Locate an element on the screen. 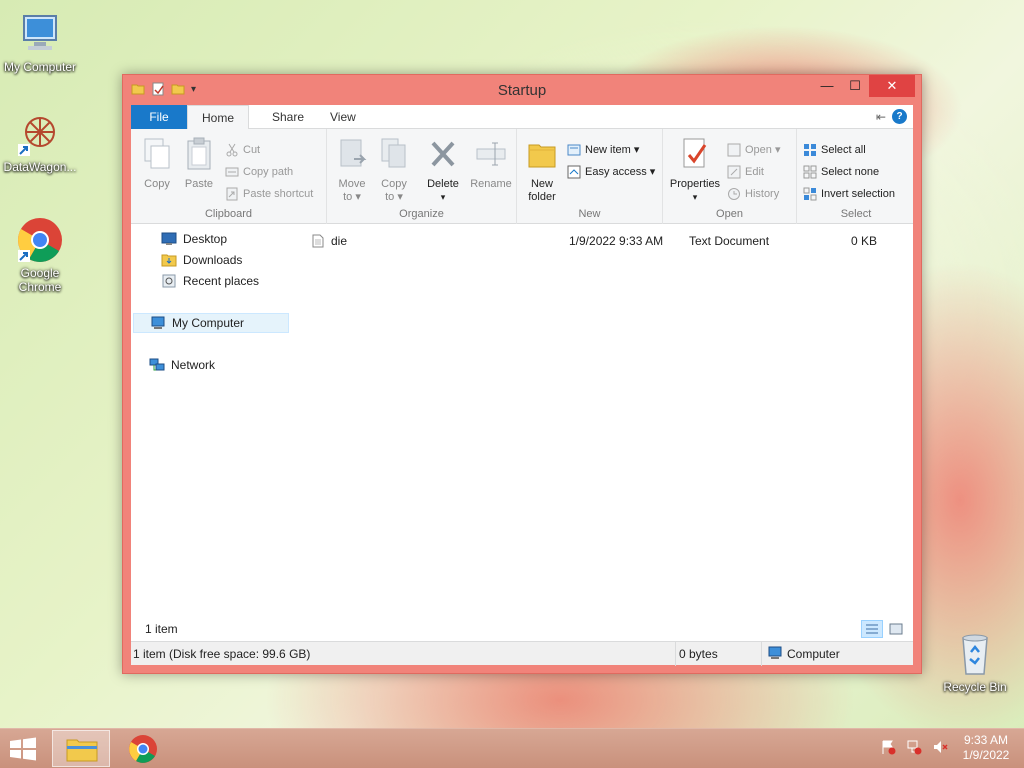  recent-places-icon is located at coordinates (169, 281).